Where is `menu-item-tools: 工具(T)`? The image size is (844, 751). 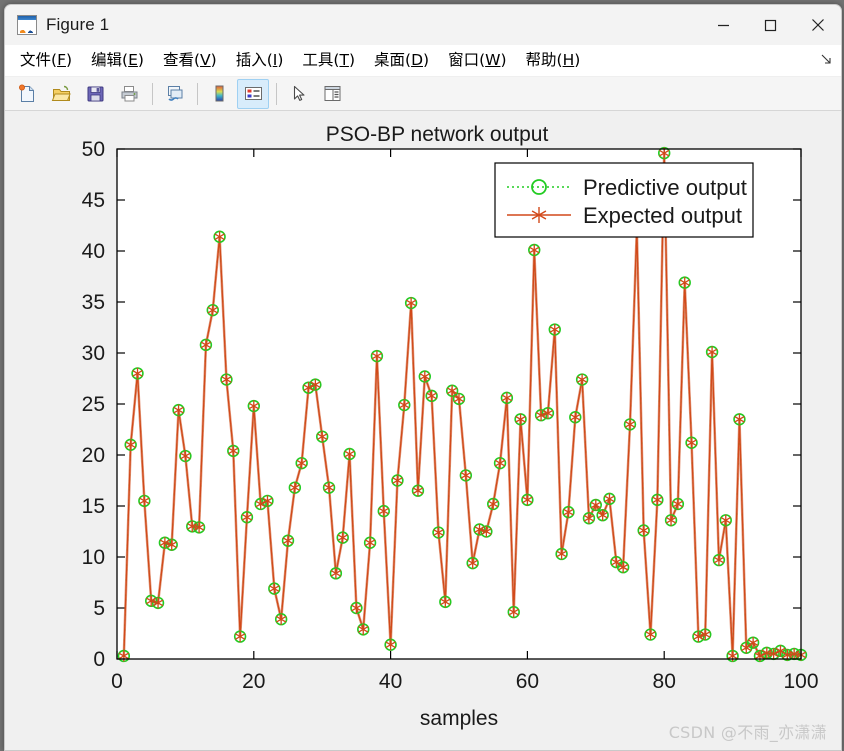
menu-item-tools: 工具(T) is located at coordinates (328, 60).